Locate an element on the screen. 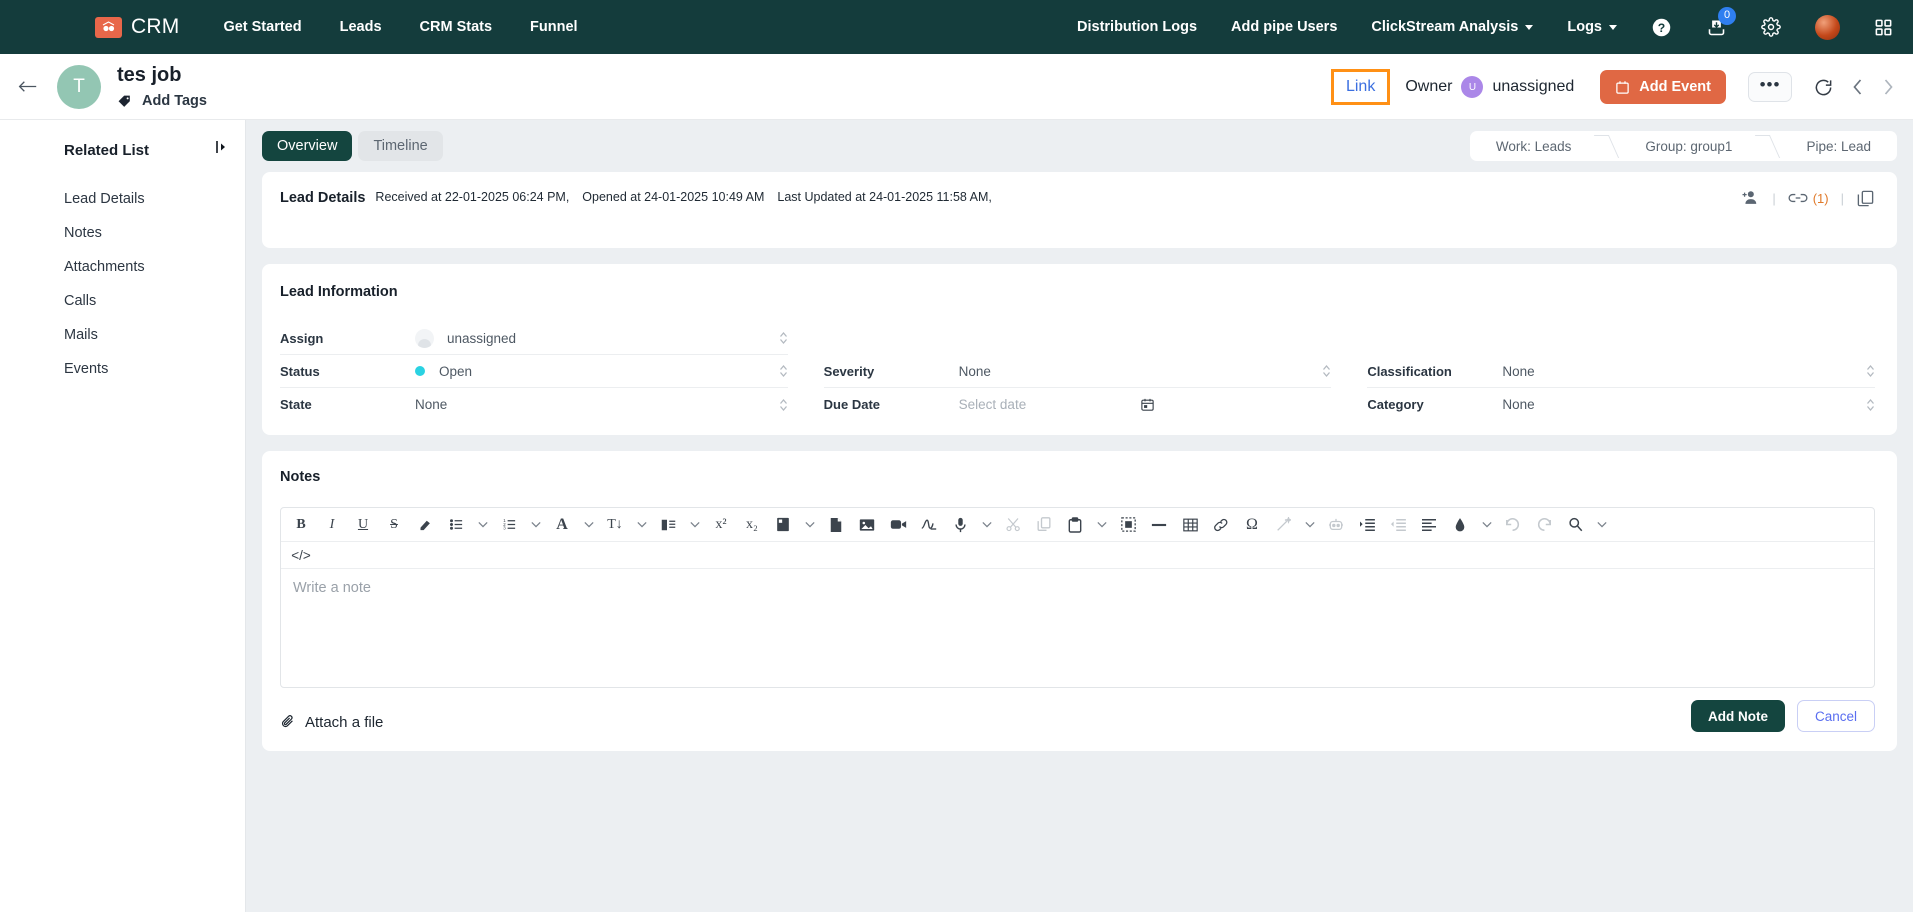 Image resolution: width=1913 pixels, height=912 pixels. sidebar-item-mails: Mails is located at coordinates (122, 335).